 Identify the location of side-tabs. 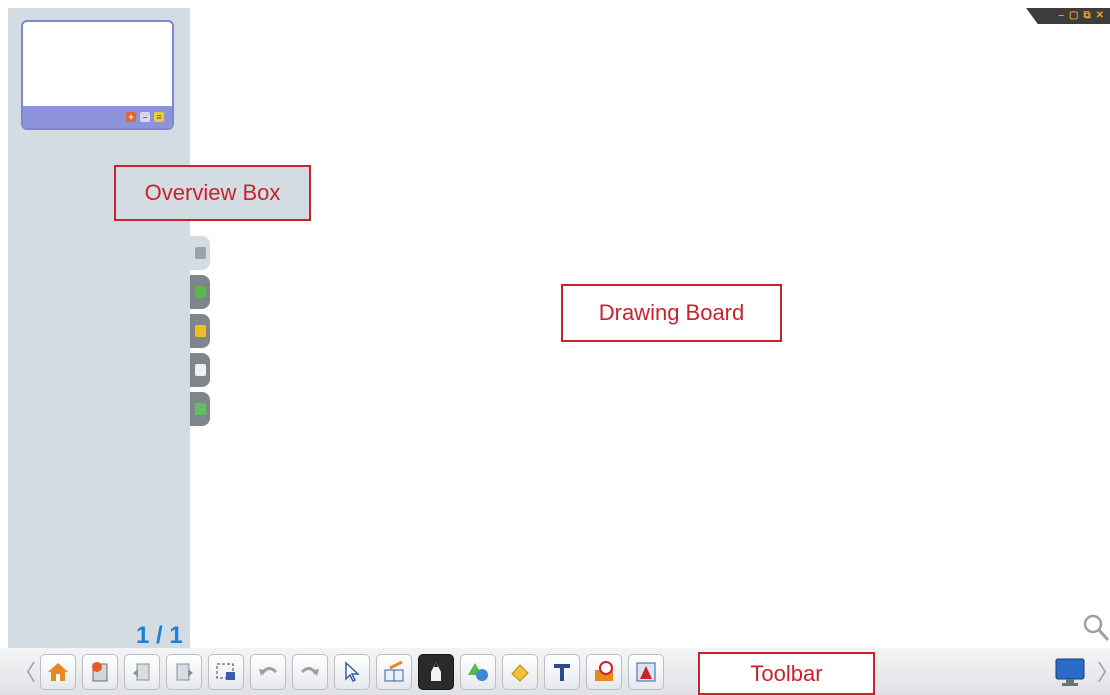
(200, 333).